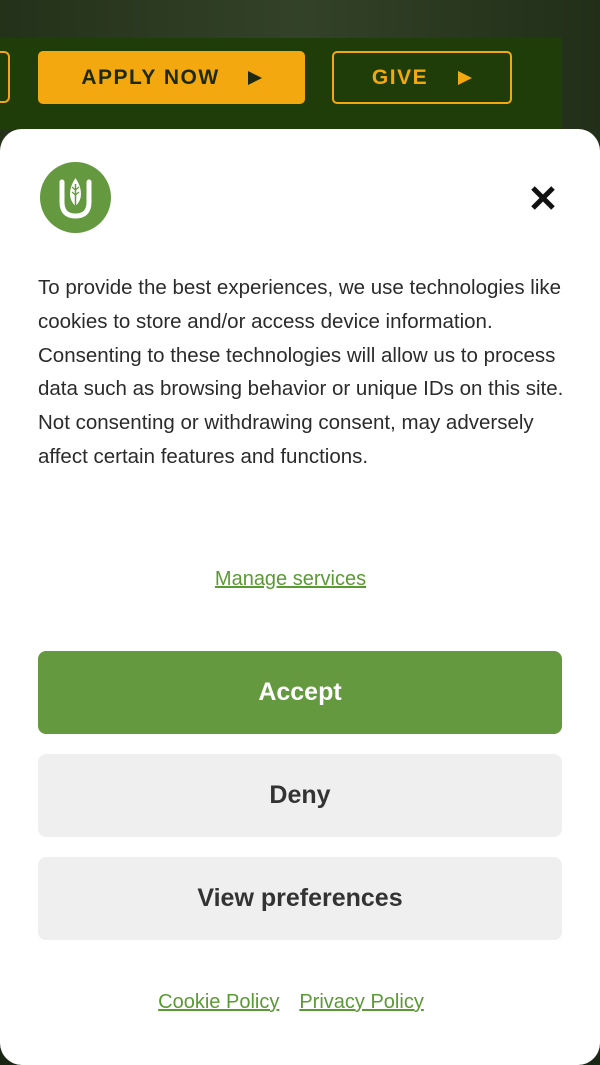 The height and width of the screenshot is (1065, 600). What do you see at coordinates (75, 197) in the screenshot?
I see `university-wheat-logo-icon` at bounding box center [75, 197].